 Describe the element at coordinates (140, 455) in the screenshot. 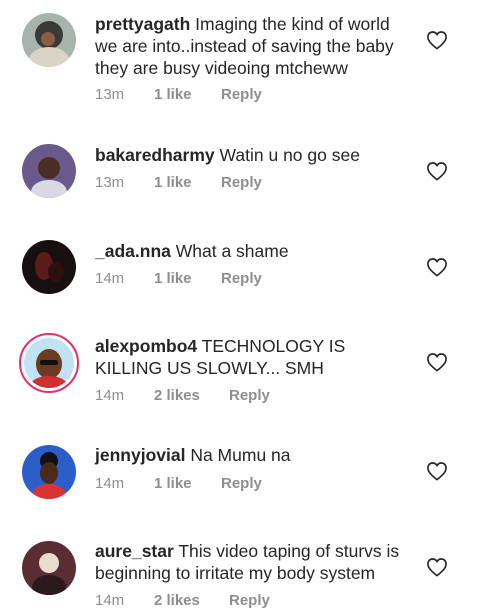

I see `comment-username: jennyjovial` at that location.